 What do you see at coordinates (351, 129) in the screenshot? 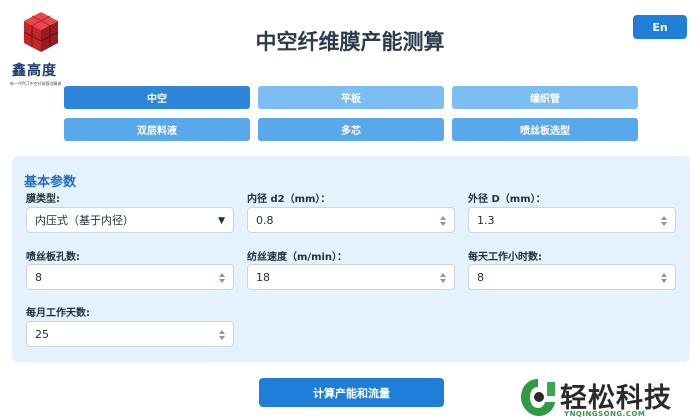
I see `tab-multi-core: 多芯` at bounding box center [351, 129].